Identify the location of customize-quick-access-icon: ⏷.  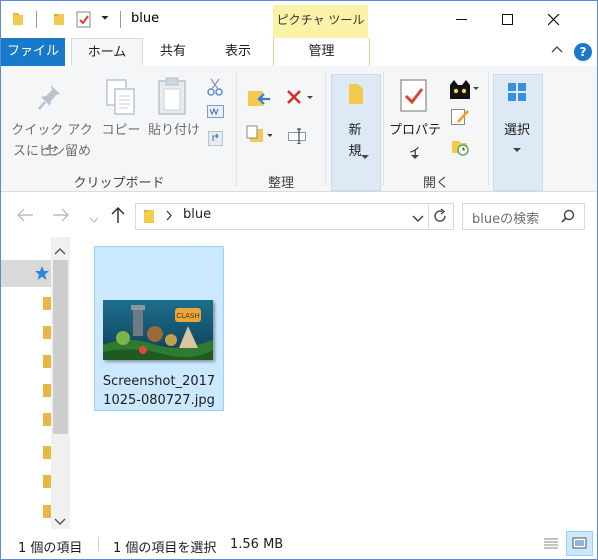
(105, 18).